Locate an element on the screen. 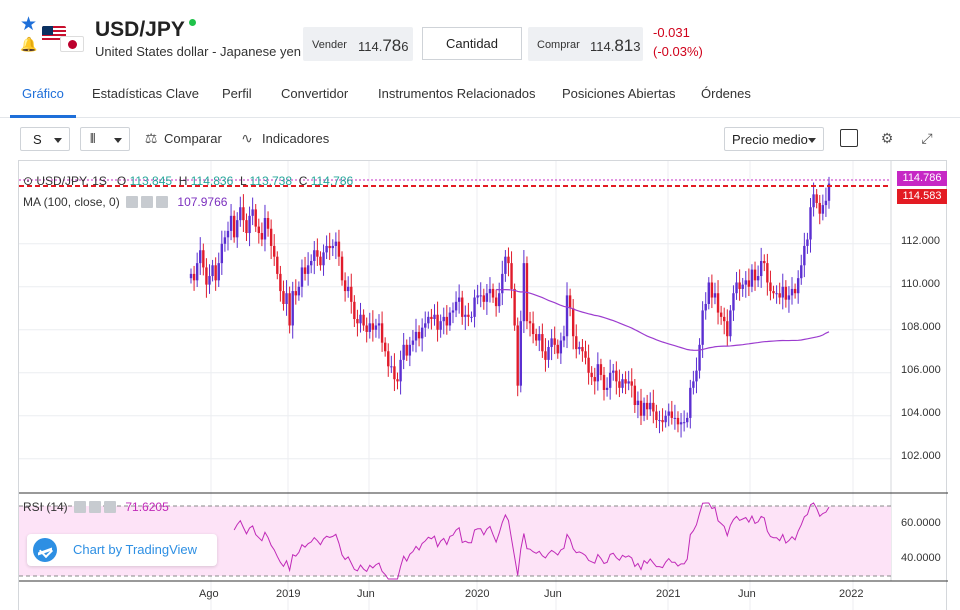 The image size is (960, 610). quantity-button: Cantidad is located at coordinates (472, 43).